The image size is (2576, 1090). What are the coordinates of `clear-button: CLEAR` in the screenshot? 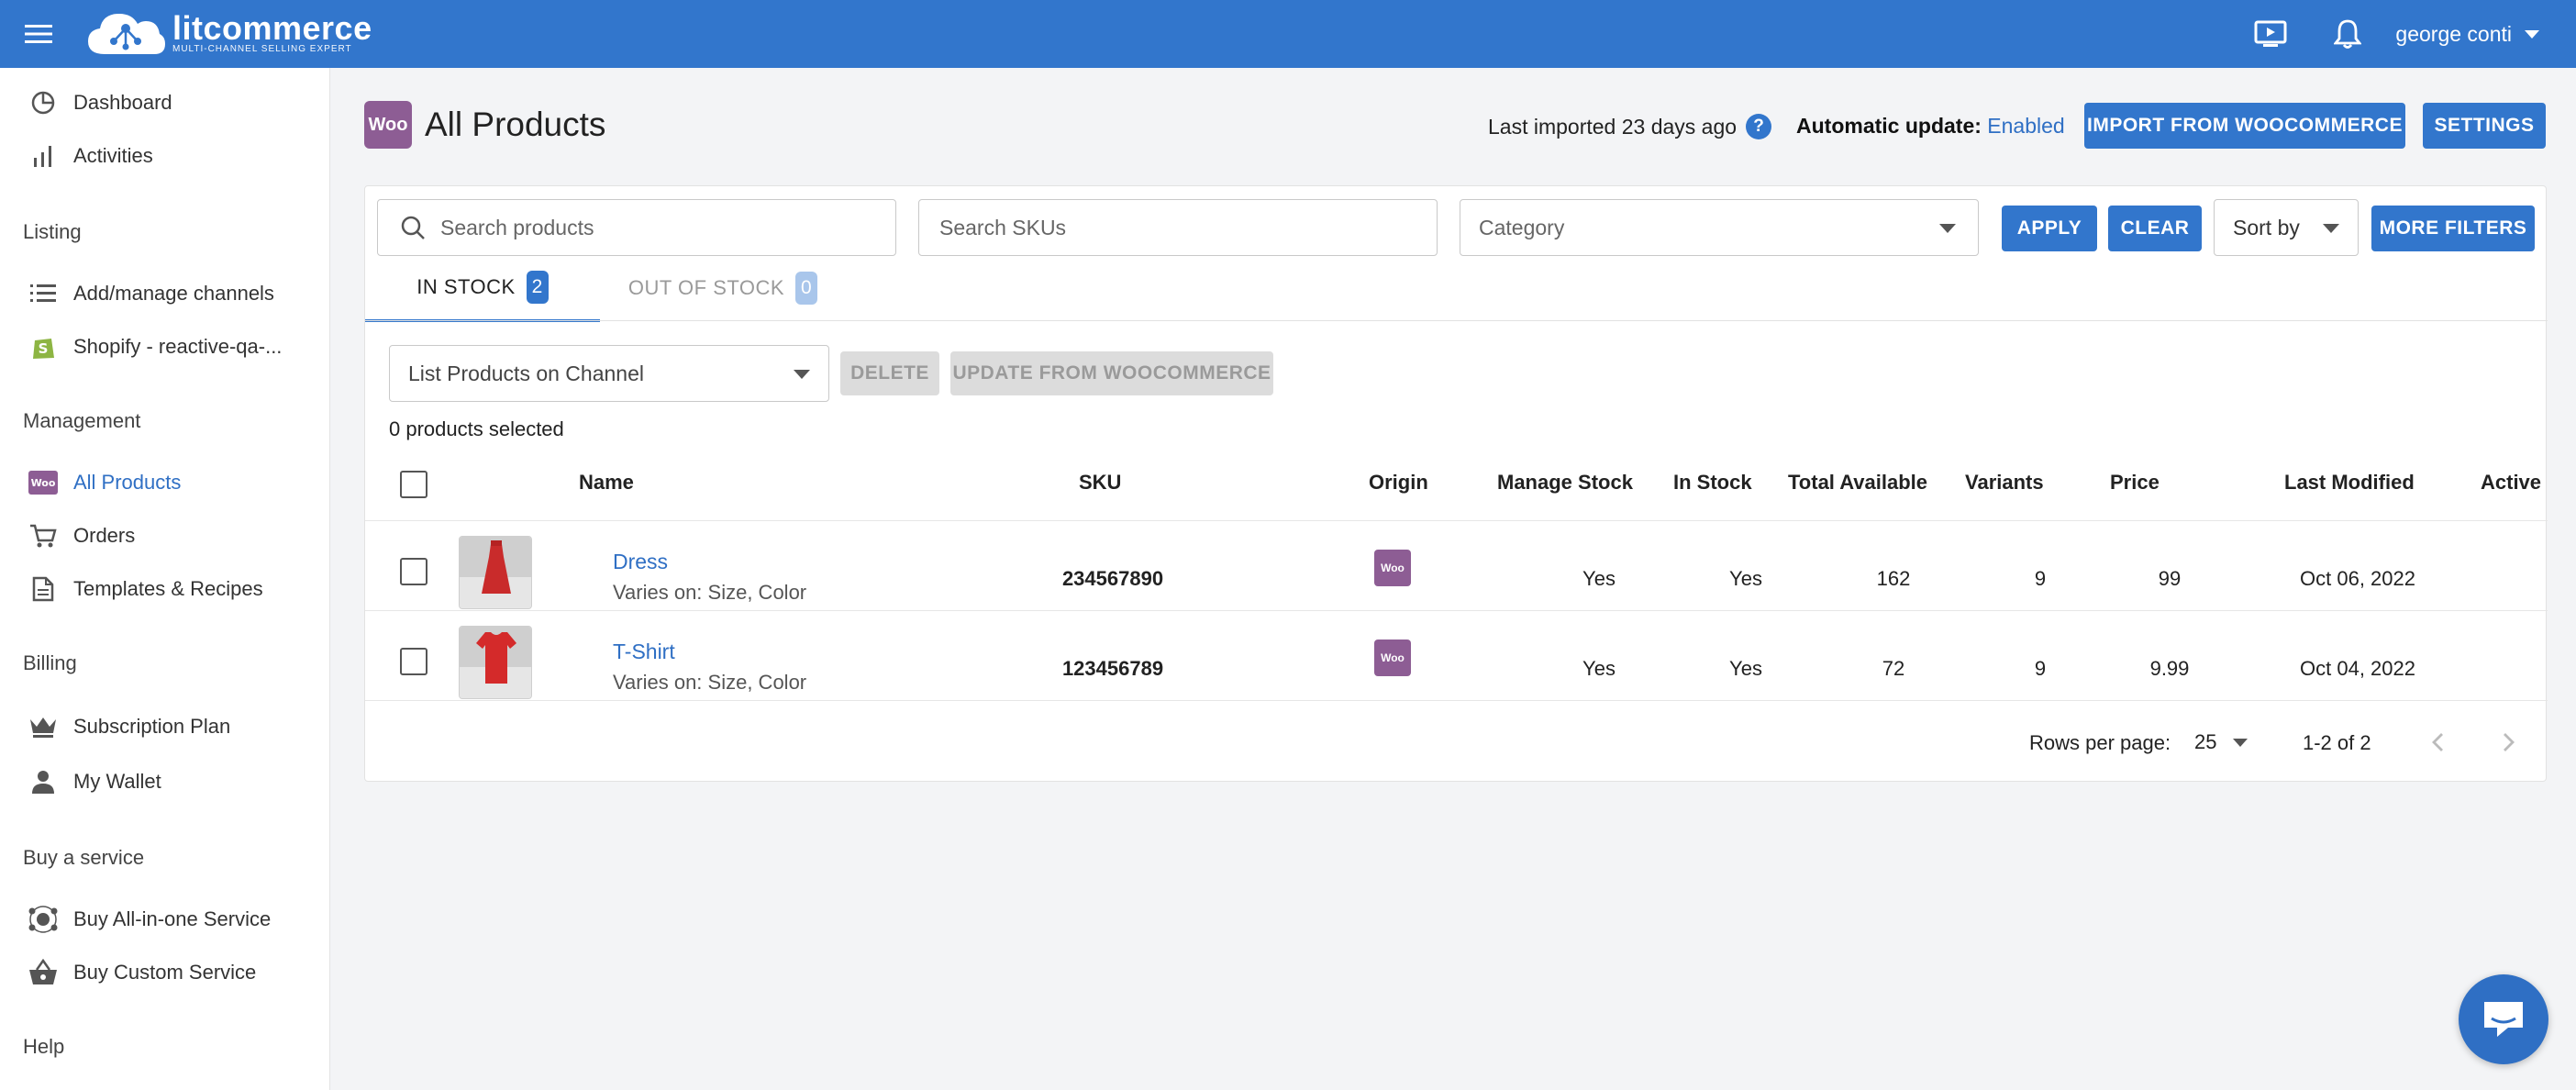 It's located at (2155, 228).